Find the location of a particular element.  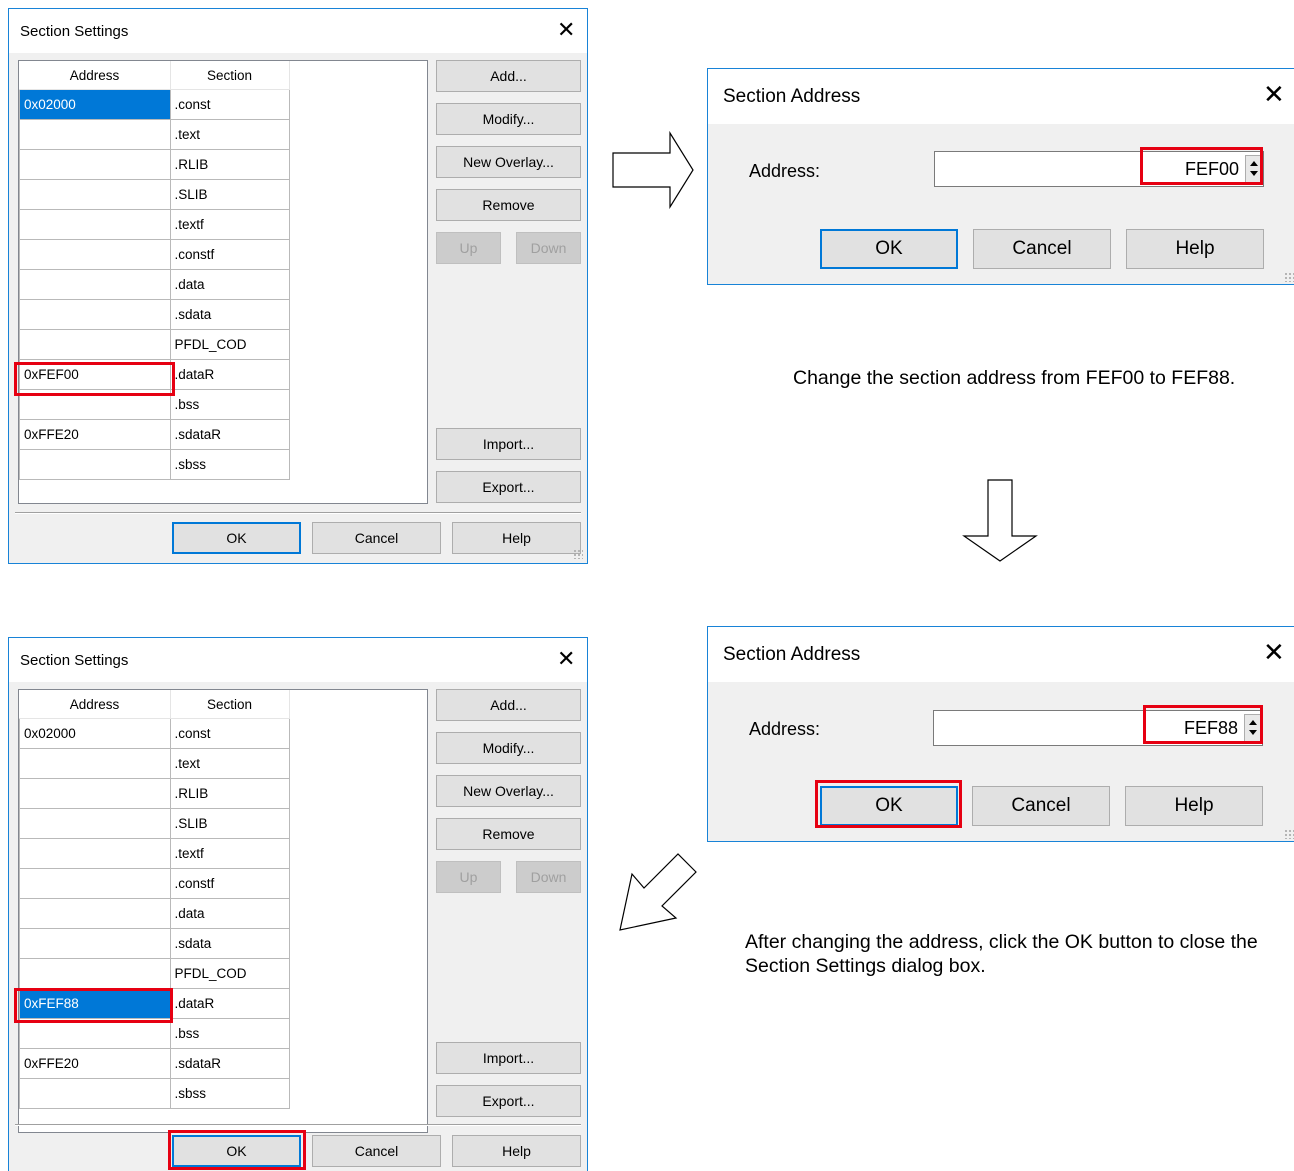

table-row: .bss is located at coordinates (154, 1033).